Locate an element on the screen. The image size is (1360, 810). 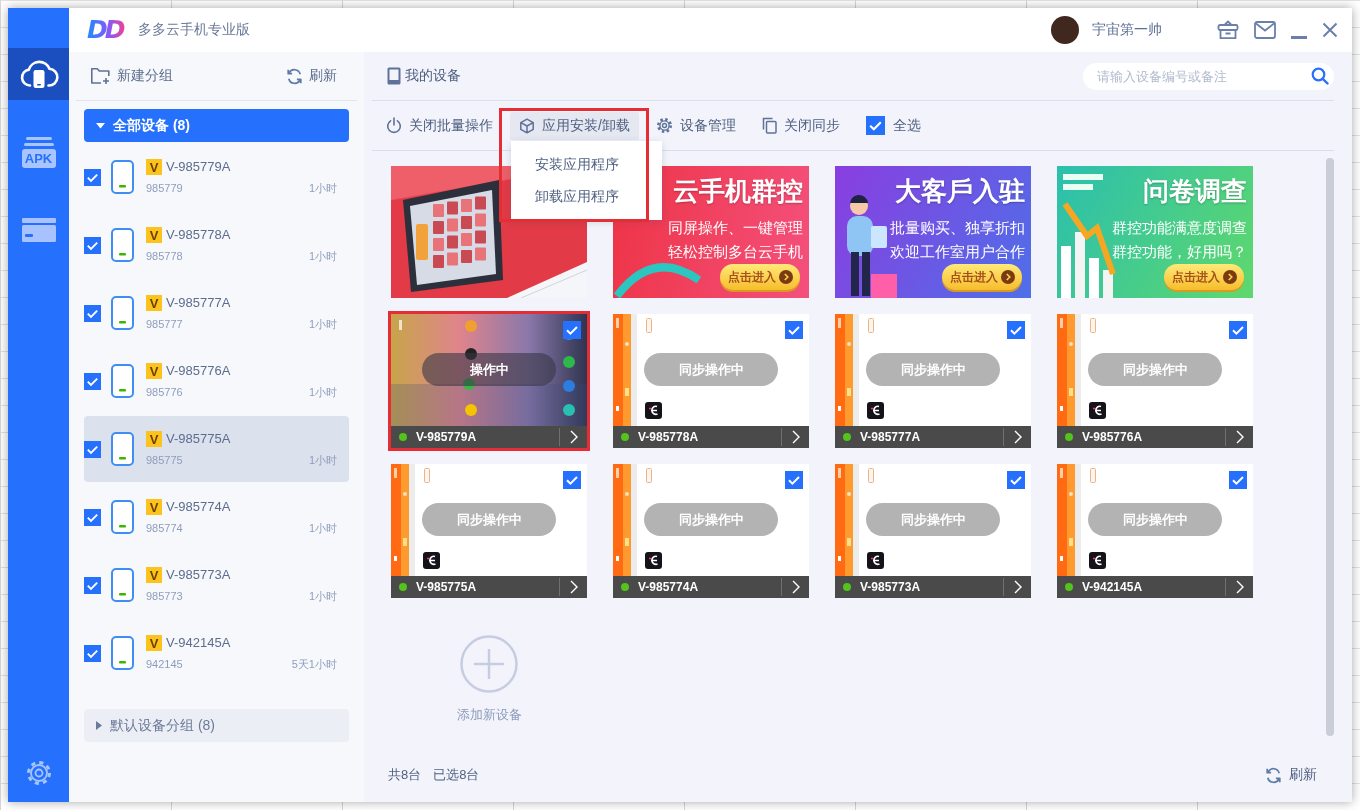
device-count: 共8台 is located at coordinates (405, 775).